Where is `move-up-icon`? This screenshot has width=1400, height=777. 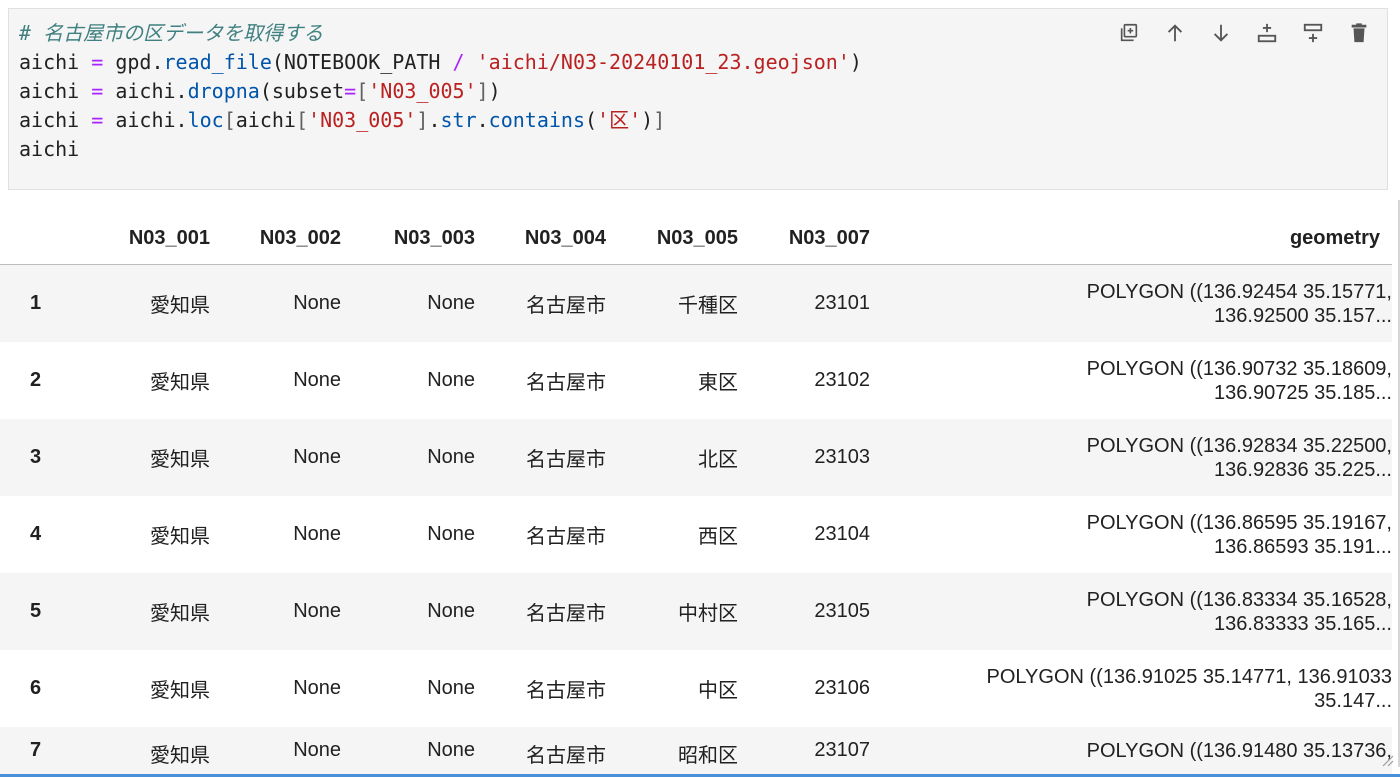
move-up-icon is located at coordinates (1175, 33).